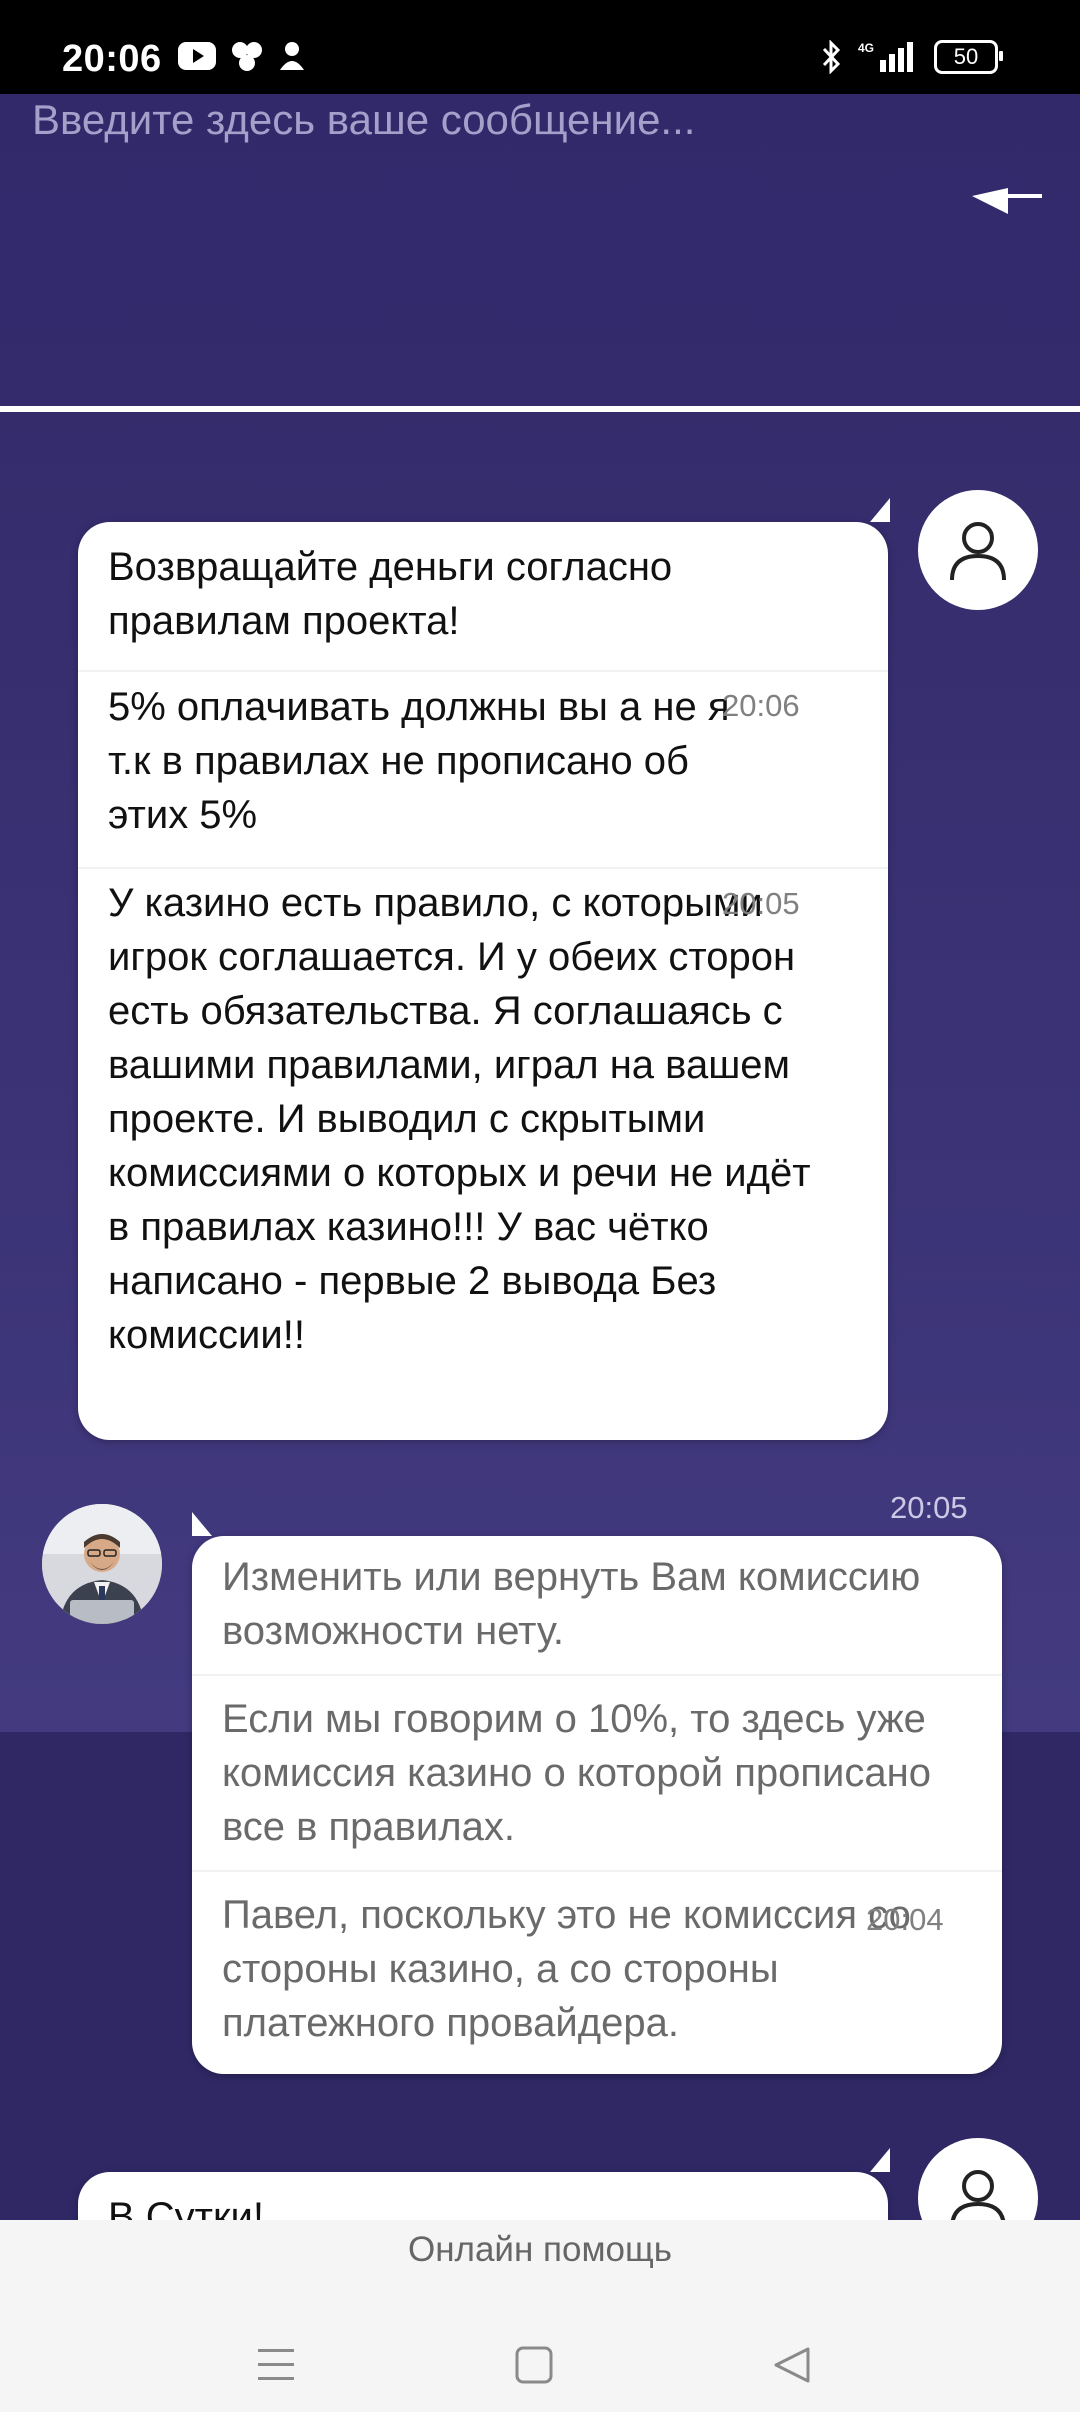  Describe the element at coordinates (102, 1564) in the screenshot. I see `operator-avatar` at that location.